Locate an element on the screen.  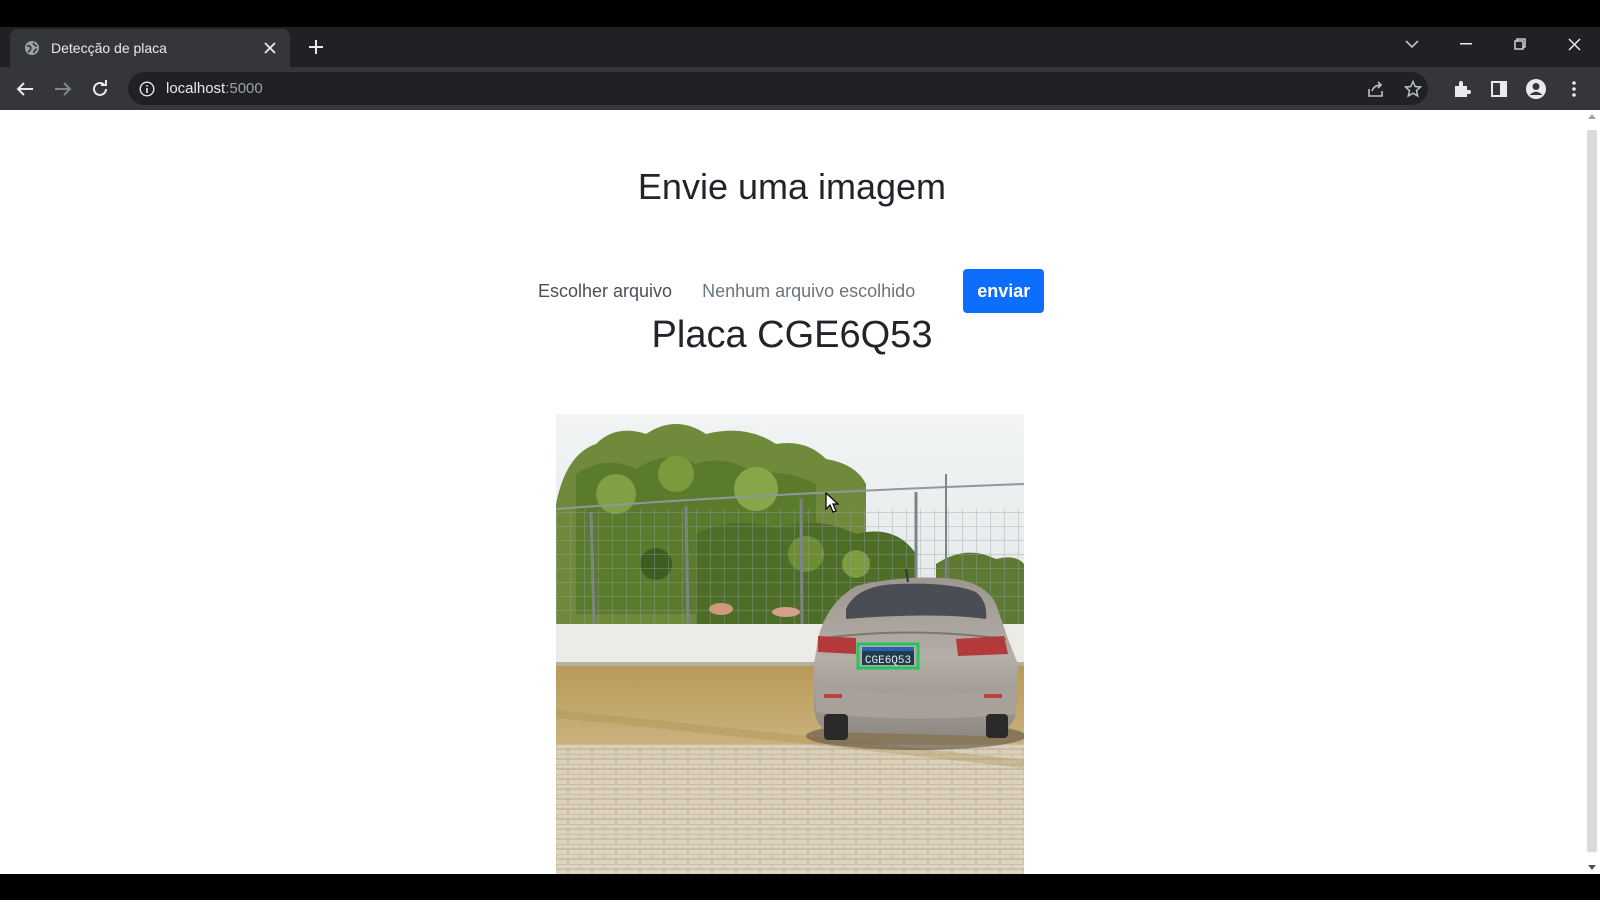
submit-button: enviar is located at coordinates (1004, 291).